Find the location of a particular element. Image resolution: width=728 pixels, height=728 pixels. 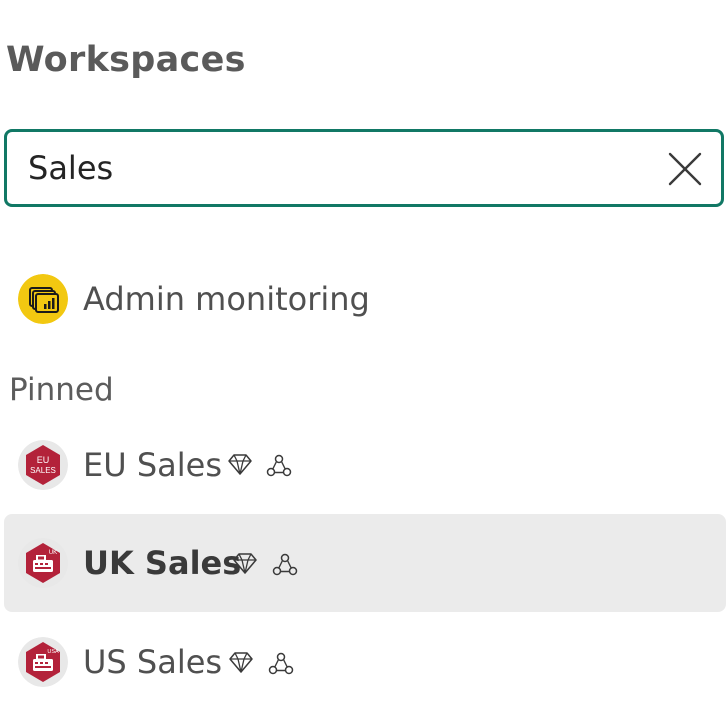

us-sales-workspace-icon: USA is located at coordinates (43, 662).